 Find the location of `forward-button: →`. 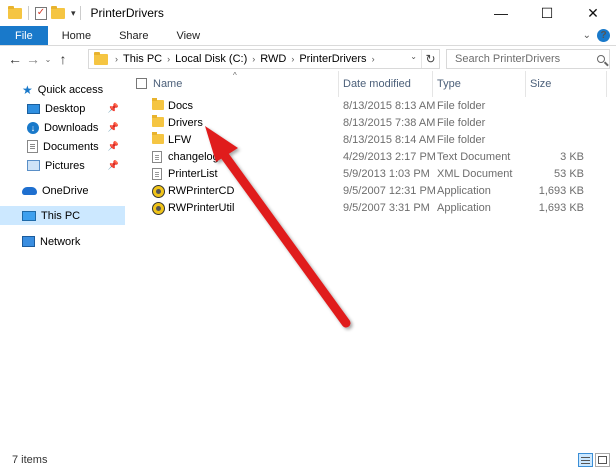

forward-button: → is located at coordinates (33, 59).